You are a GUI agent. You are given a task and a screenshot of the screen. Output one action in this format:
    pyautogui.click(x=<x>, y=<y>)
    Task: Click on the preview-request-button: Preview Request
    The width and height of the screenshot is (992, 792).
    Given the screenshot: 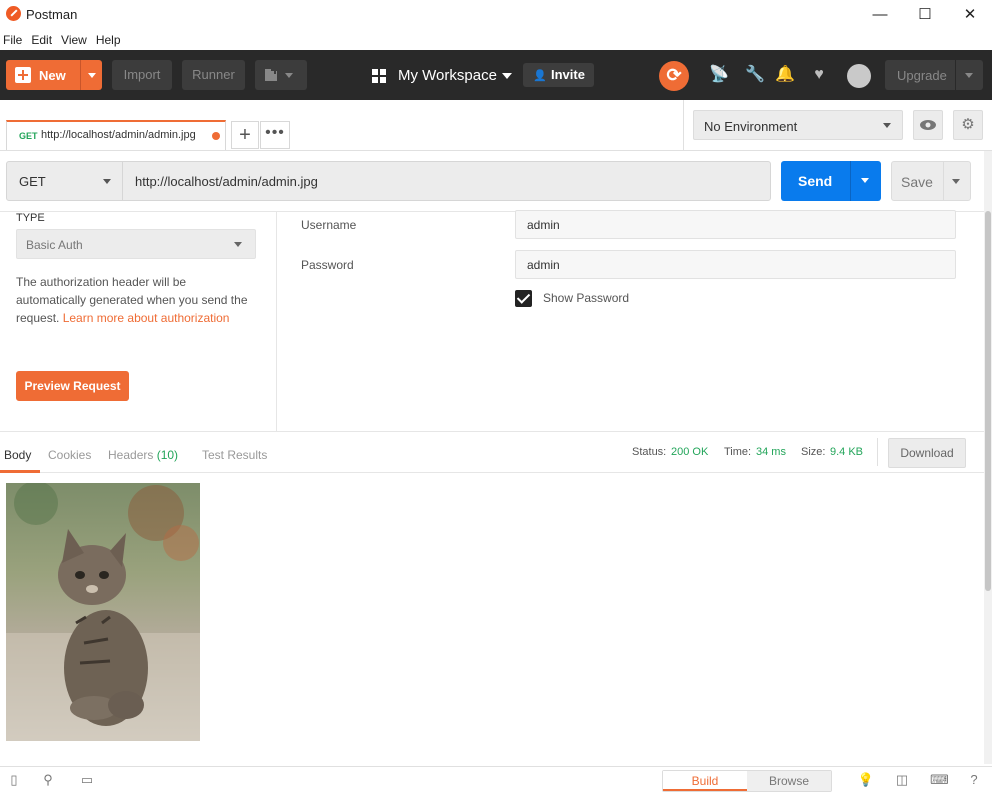 What is the action you would take?
    pyautogui.click(x=72, y=386)
    